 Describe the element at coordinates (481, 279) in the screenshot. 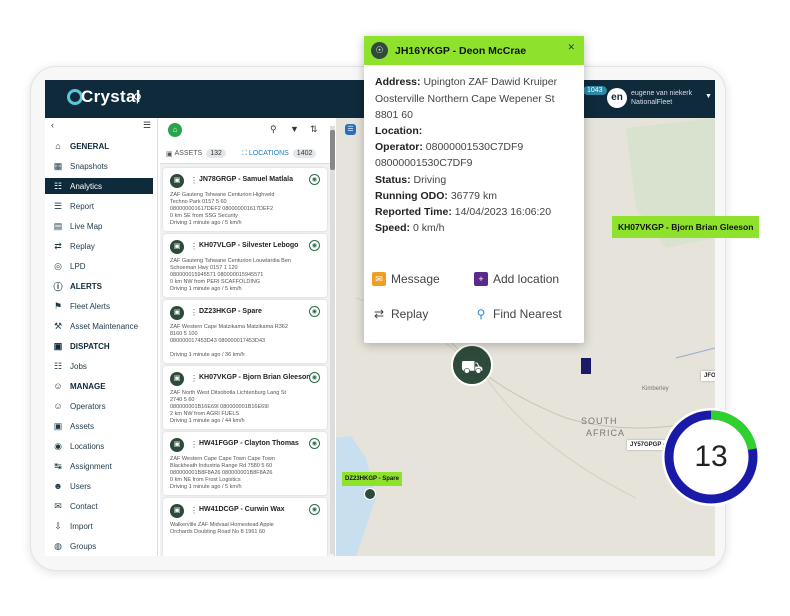

I see `plus-icon: +` at that location.